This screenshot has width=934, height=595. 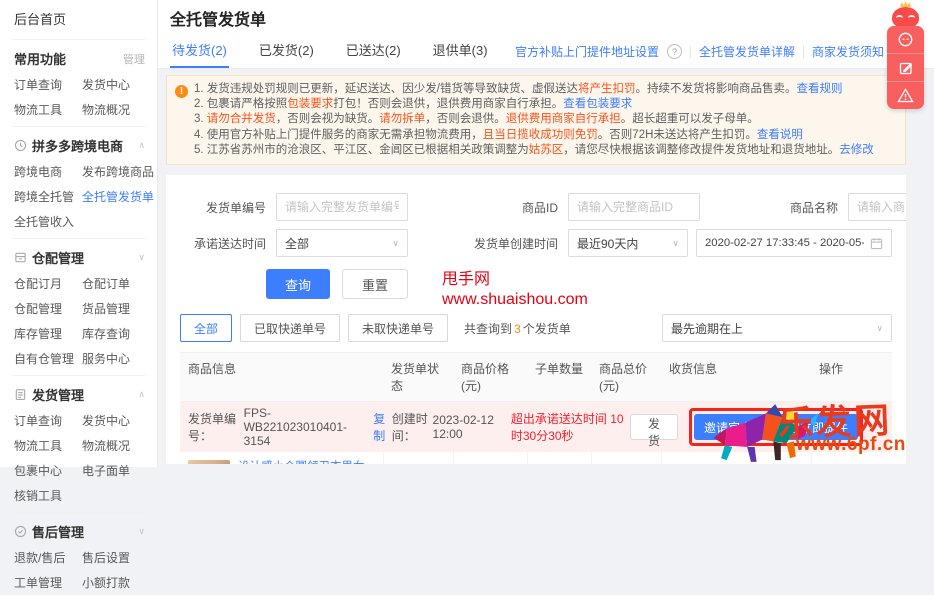 I want to click on copy-link: 复制, so click(x=382, y=427).